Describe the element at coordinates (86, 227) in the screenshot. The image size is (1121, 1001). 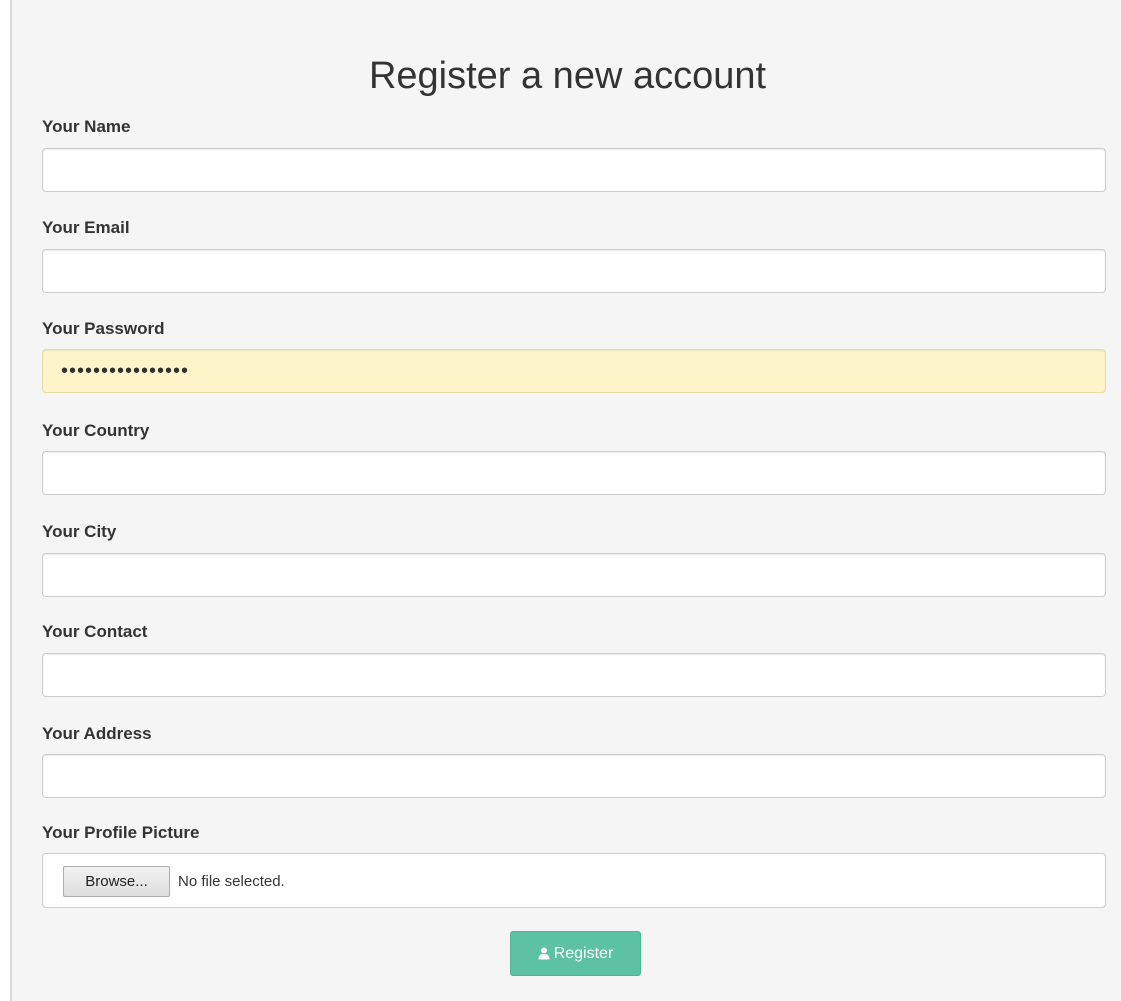
I see `email-label: Your Email` at that location.